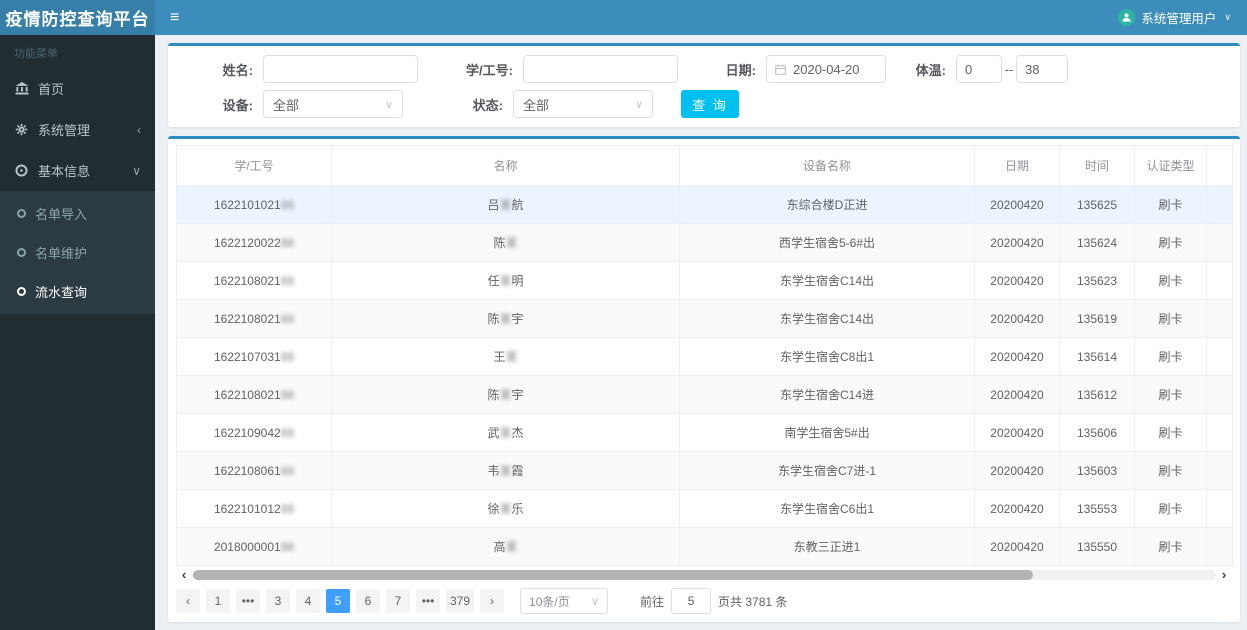  I want to click on status-select: 全部 ∨, so click(583, 104).